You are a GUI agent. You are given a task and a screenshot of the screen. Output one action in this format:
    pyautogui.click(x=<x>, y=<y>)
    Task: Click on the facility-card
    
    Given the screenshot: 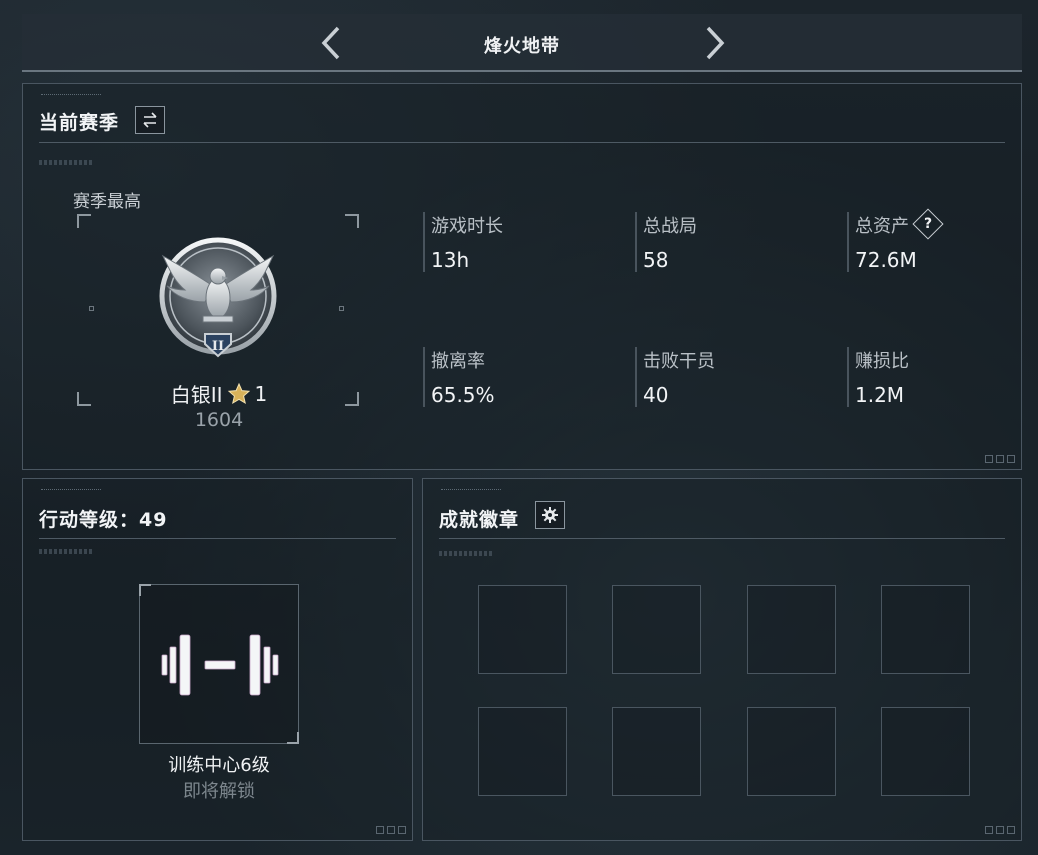 What is the action you would take?
    pyautogui.click(x=219, y=664)
    